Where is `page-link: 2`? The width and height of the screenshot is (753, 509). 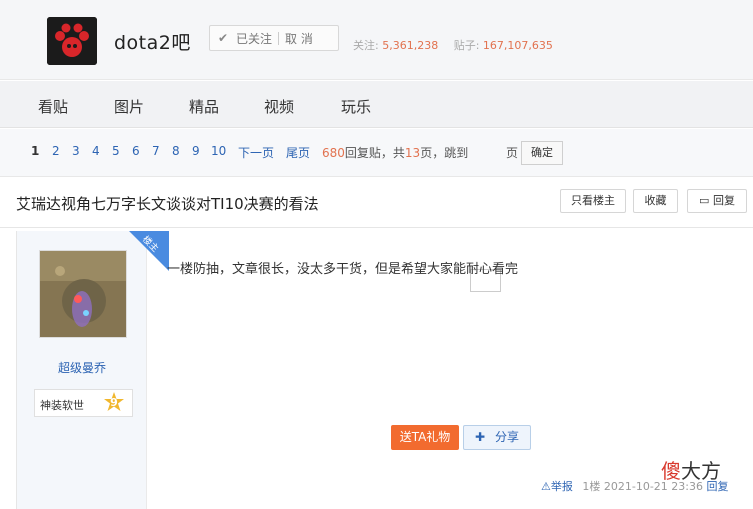 page-link: 2 is located at coordinates (56, 151).